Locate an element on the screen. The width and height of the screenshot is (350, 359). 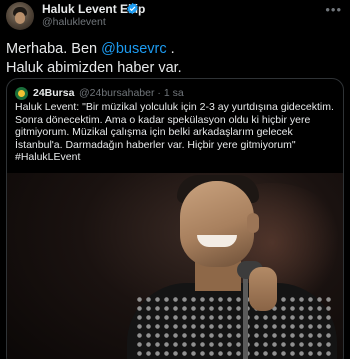
mention-link: @busevrc is located at coordinates (134, 49).